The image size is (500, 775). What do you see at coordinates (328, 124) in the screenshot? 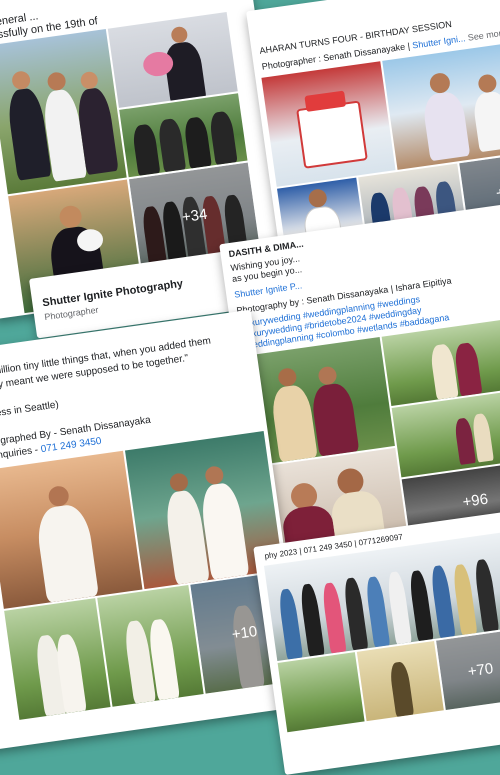
I see `photo-cake` at bounding box center [328, 124].